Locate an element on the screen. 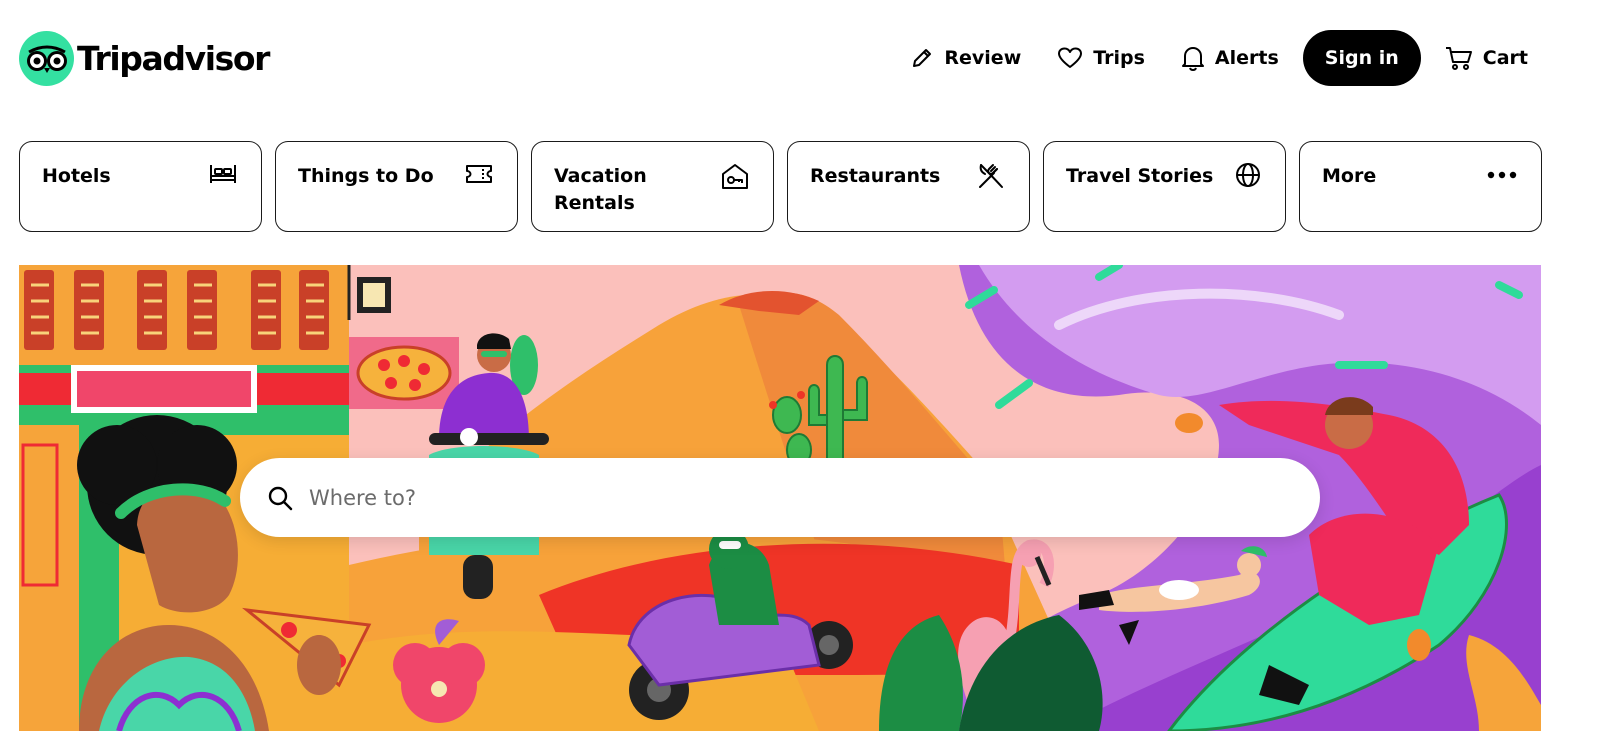  category-more: More is located at coordinates (1420, 186).